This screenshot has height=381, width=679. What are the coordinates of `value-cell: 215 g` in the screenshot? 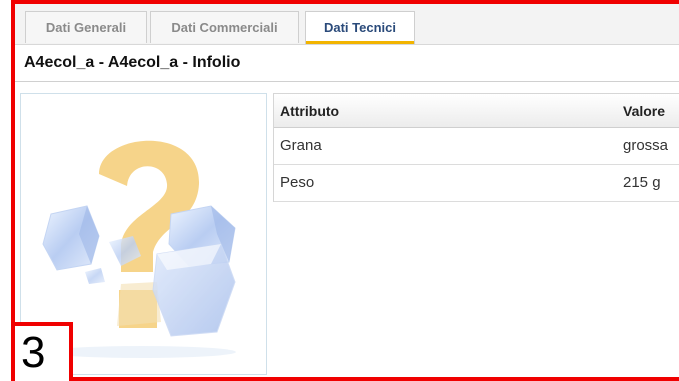 It's located at (642, 182).